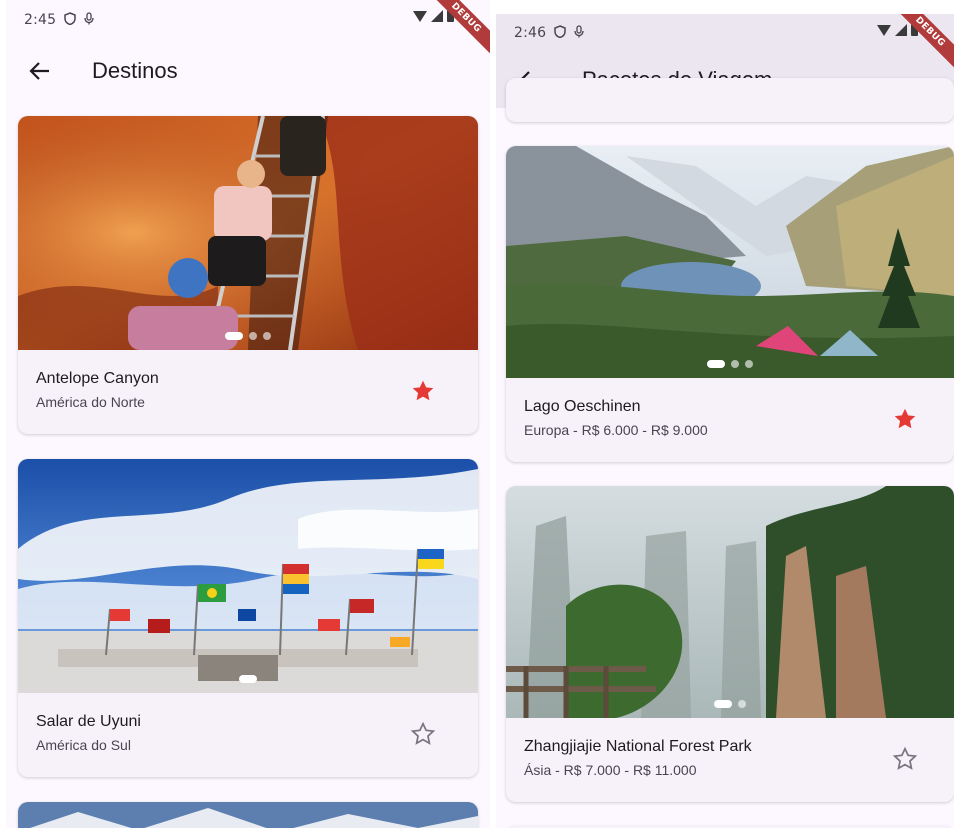 The image size is (954, 828). What do you see at coordinates (616, 430) in the screenshot?
I see `package-price-range: Europa - R$ 6.000 - R$ 9.000` at bounding box center [616, 430].